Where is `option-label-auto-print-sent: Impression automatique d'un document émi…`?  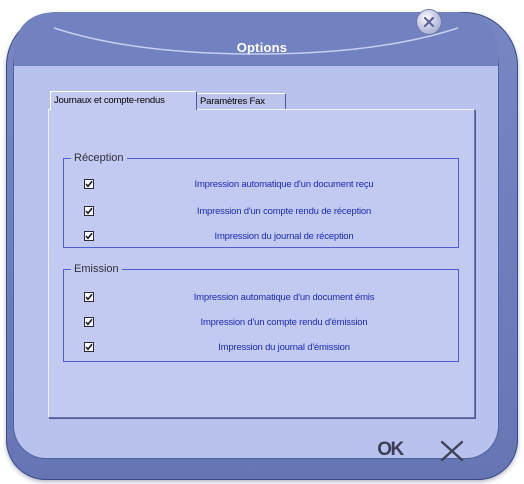 option-label-auto-print-sent: Impression automatique d'un document émi… is located at coordinates (284, 297).